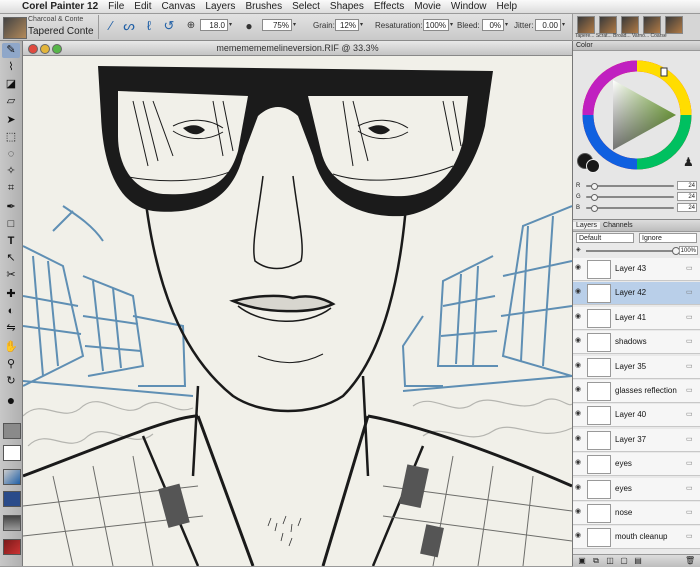  I want to click on resaturation-field: 100%, so click(436, 25).